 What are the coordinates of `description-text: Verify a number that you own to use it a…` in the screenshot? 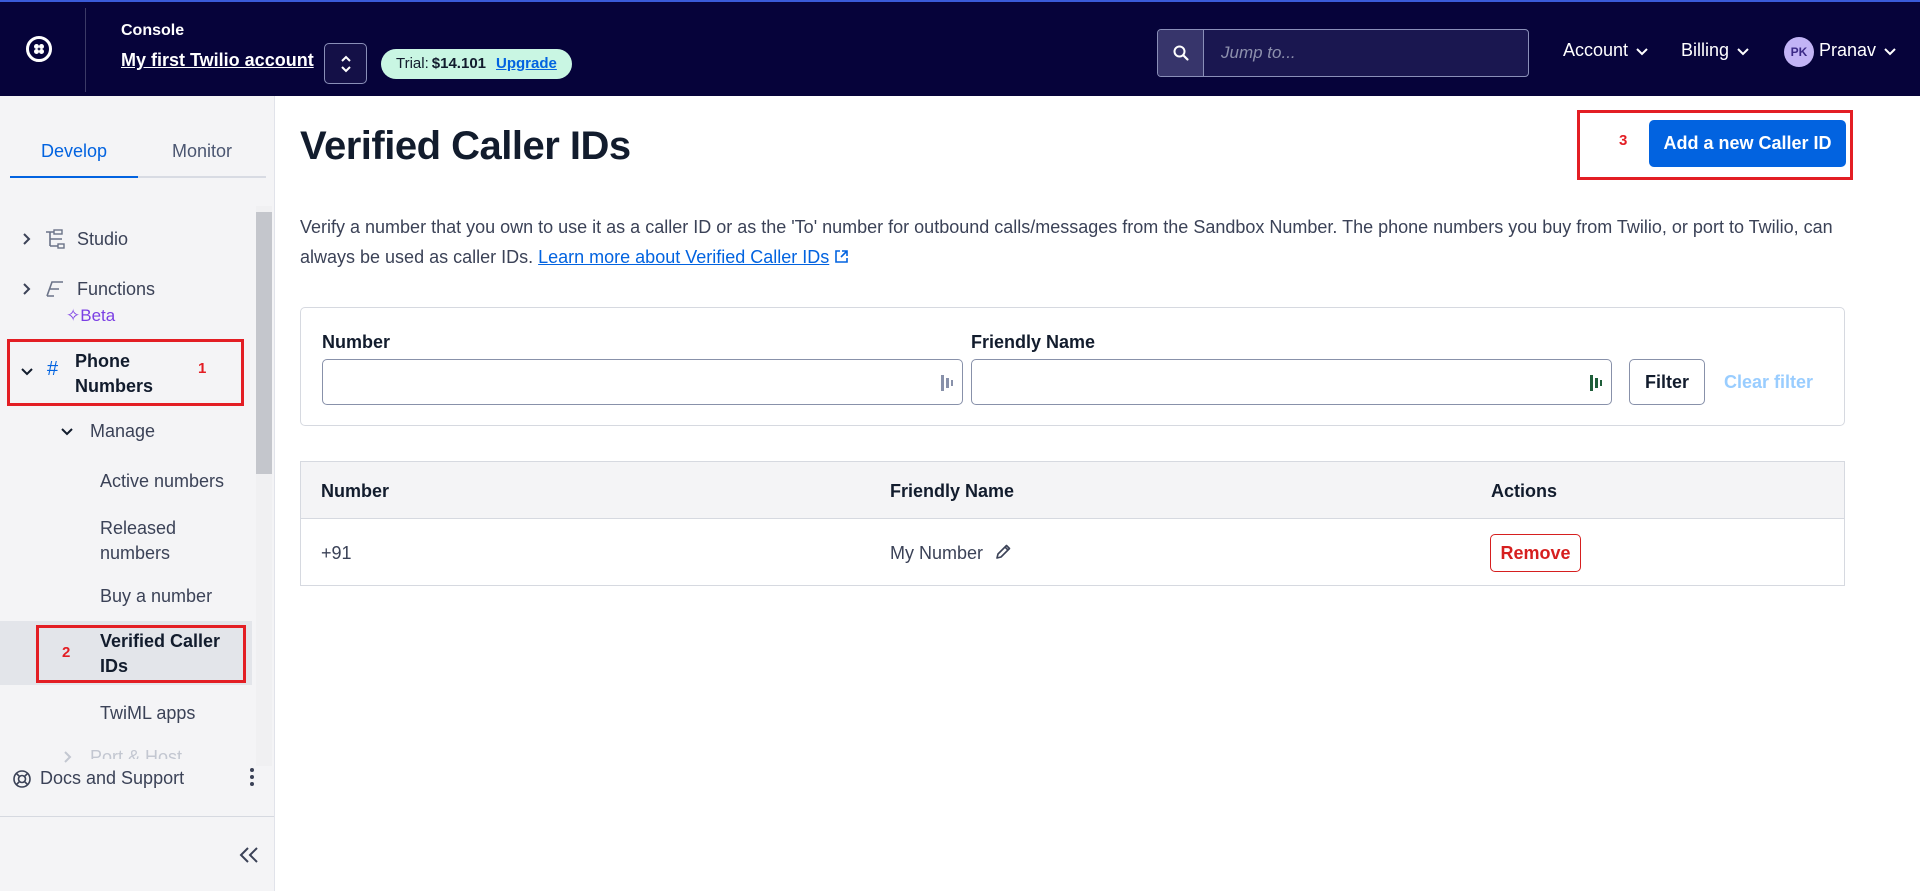 It's located at (1066, 242).